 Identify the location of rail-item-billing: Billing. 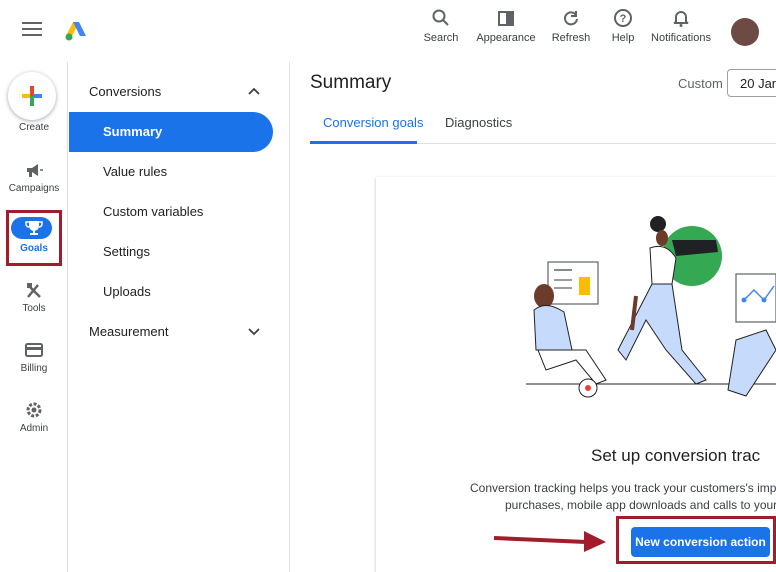
(34, 357).